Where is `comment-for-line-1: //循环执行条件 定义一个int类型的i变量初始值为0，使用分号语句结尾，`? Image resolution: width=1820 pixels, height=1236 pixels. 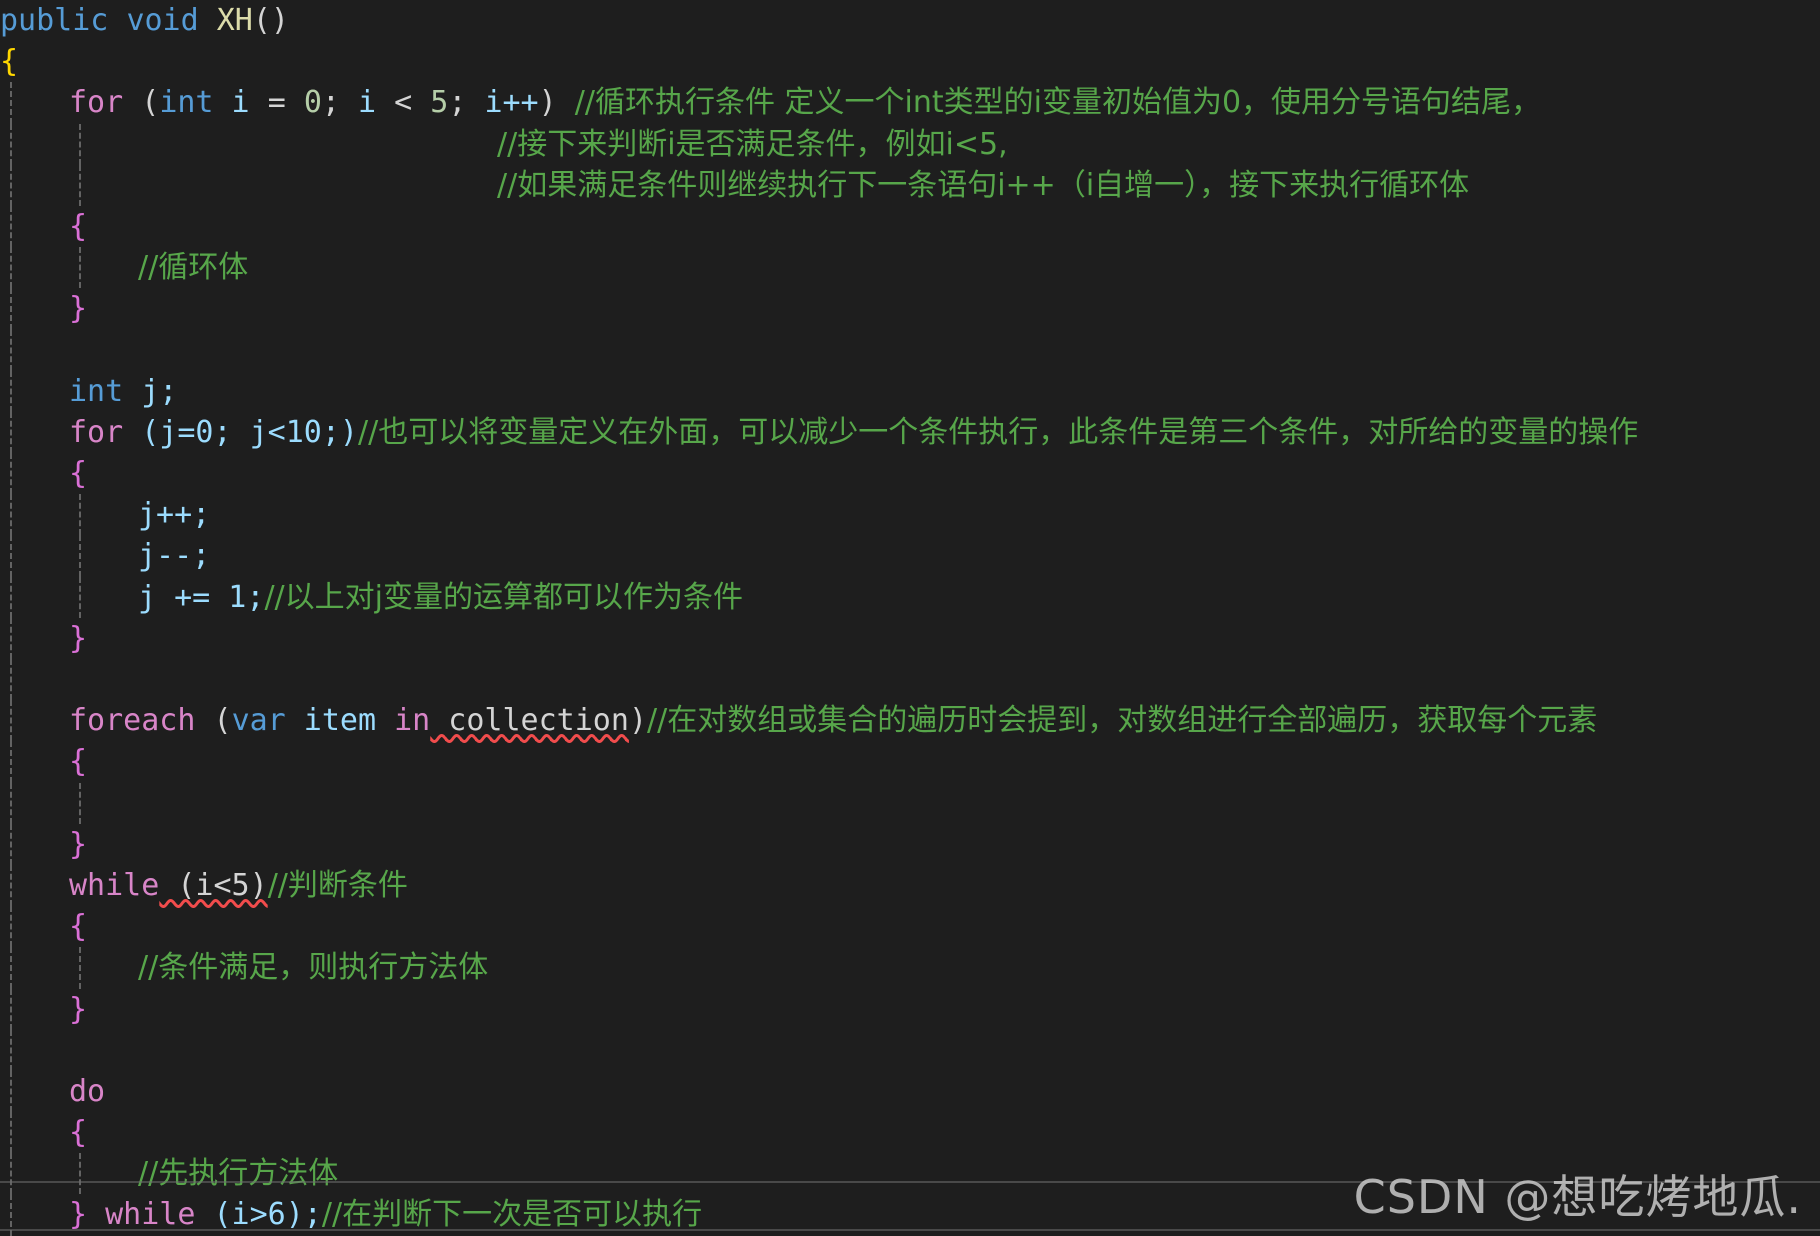
comment-for-line-1: //循环执行条件 定义一个int类型的i变量初始值为0，使用分号语句结尾， is located at coordinates (1058, 103).